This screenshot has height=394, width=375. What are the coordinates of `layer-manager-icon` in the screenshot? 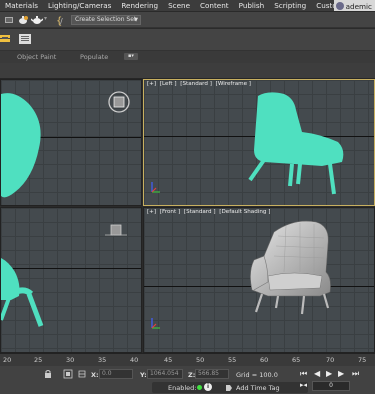 It's located at (7, 39).